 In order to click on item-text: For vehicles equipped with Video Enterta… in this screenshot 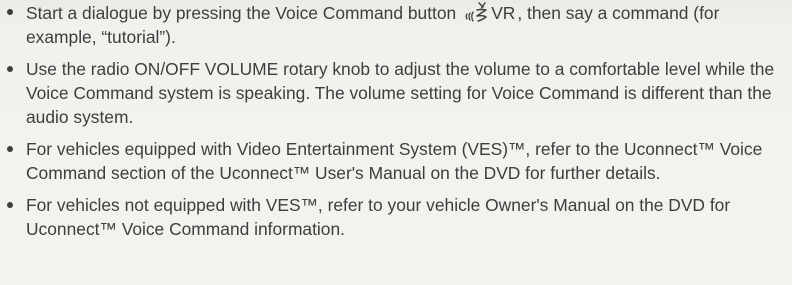, I will do `click(394, 161)`.